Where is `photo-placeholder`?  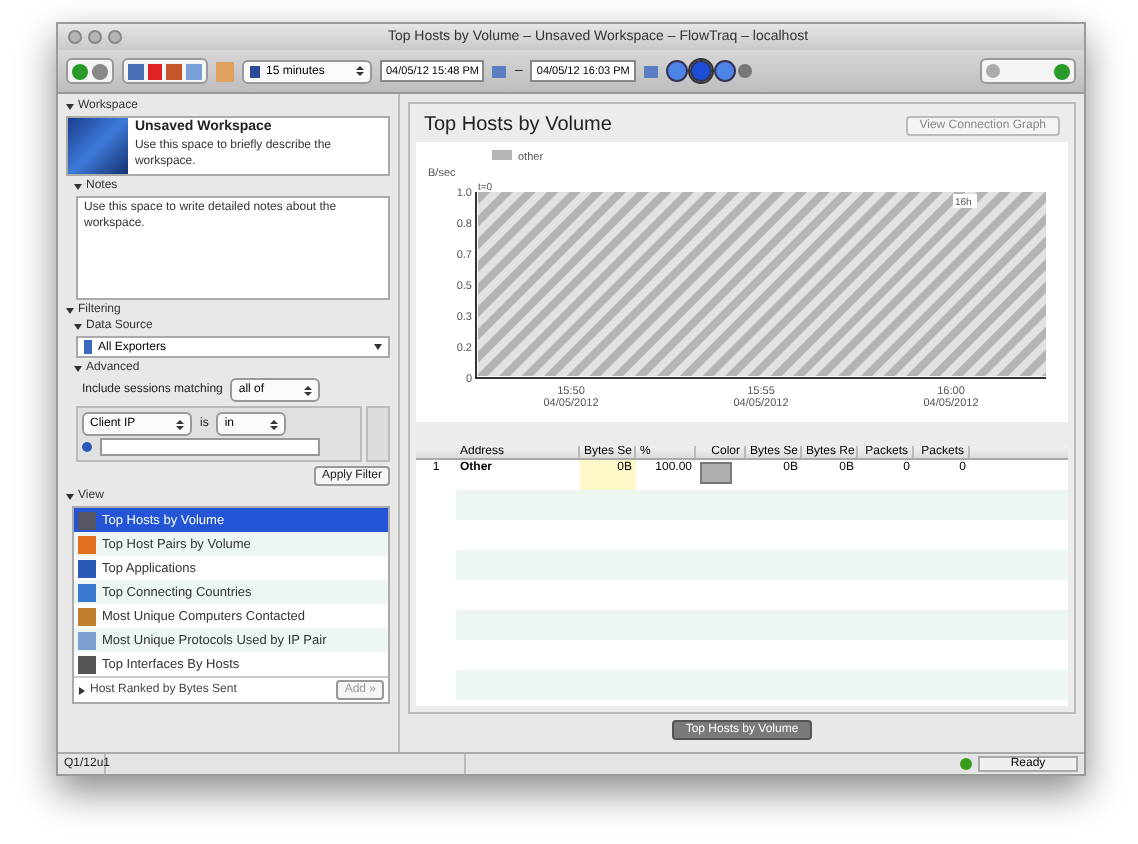
photo-placeholder is located at coordinates (98, 146).